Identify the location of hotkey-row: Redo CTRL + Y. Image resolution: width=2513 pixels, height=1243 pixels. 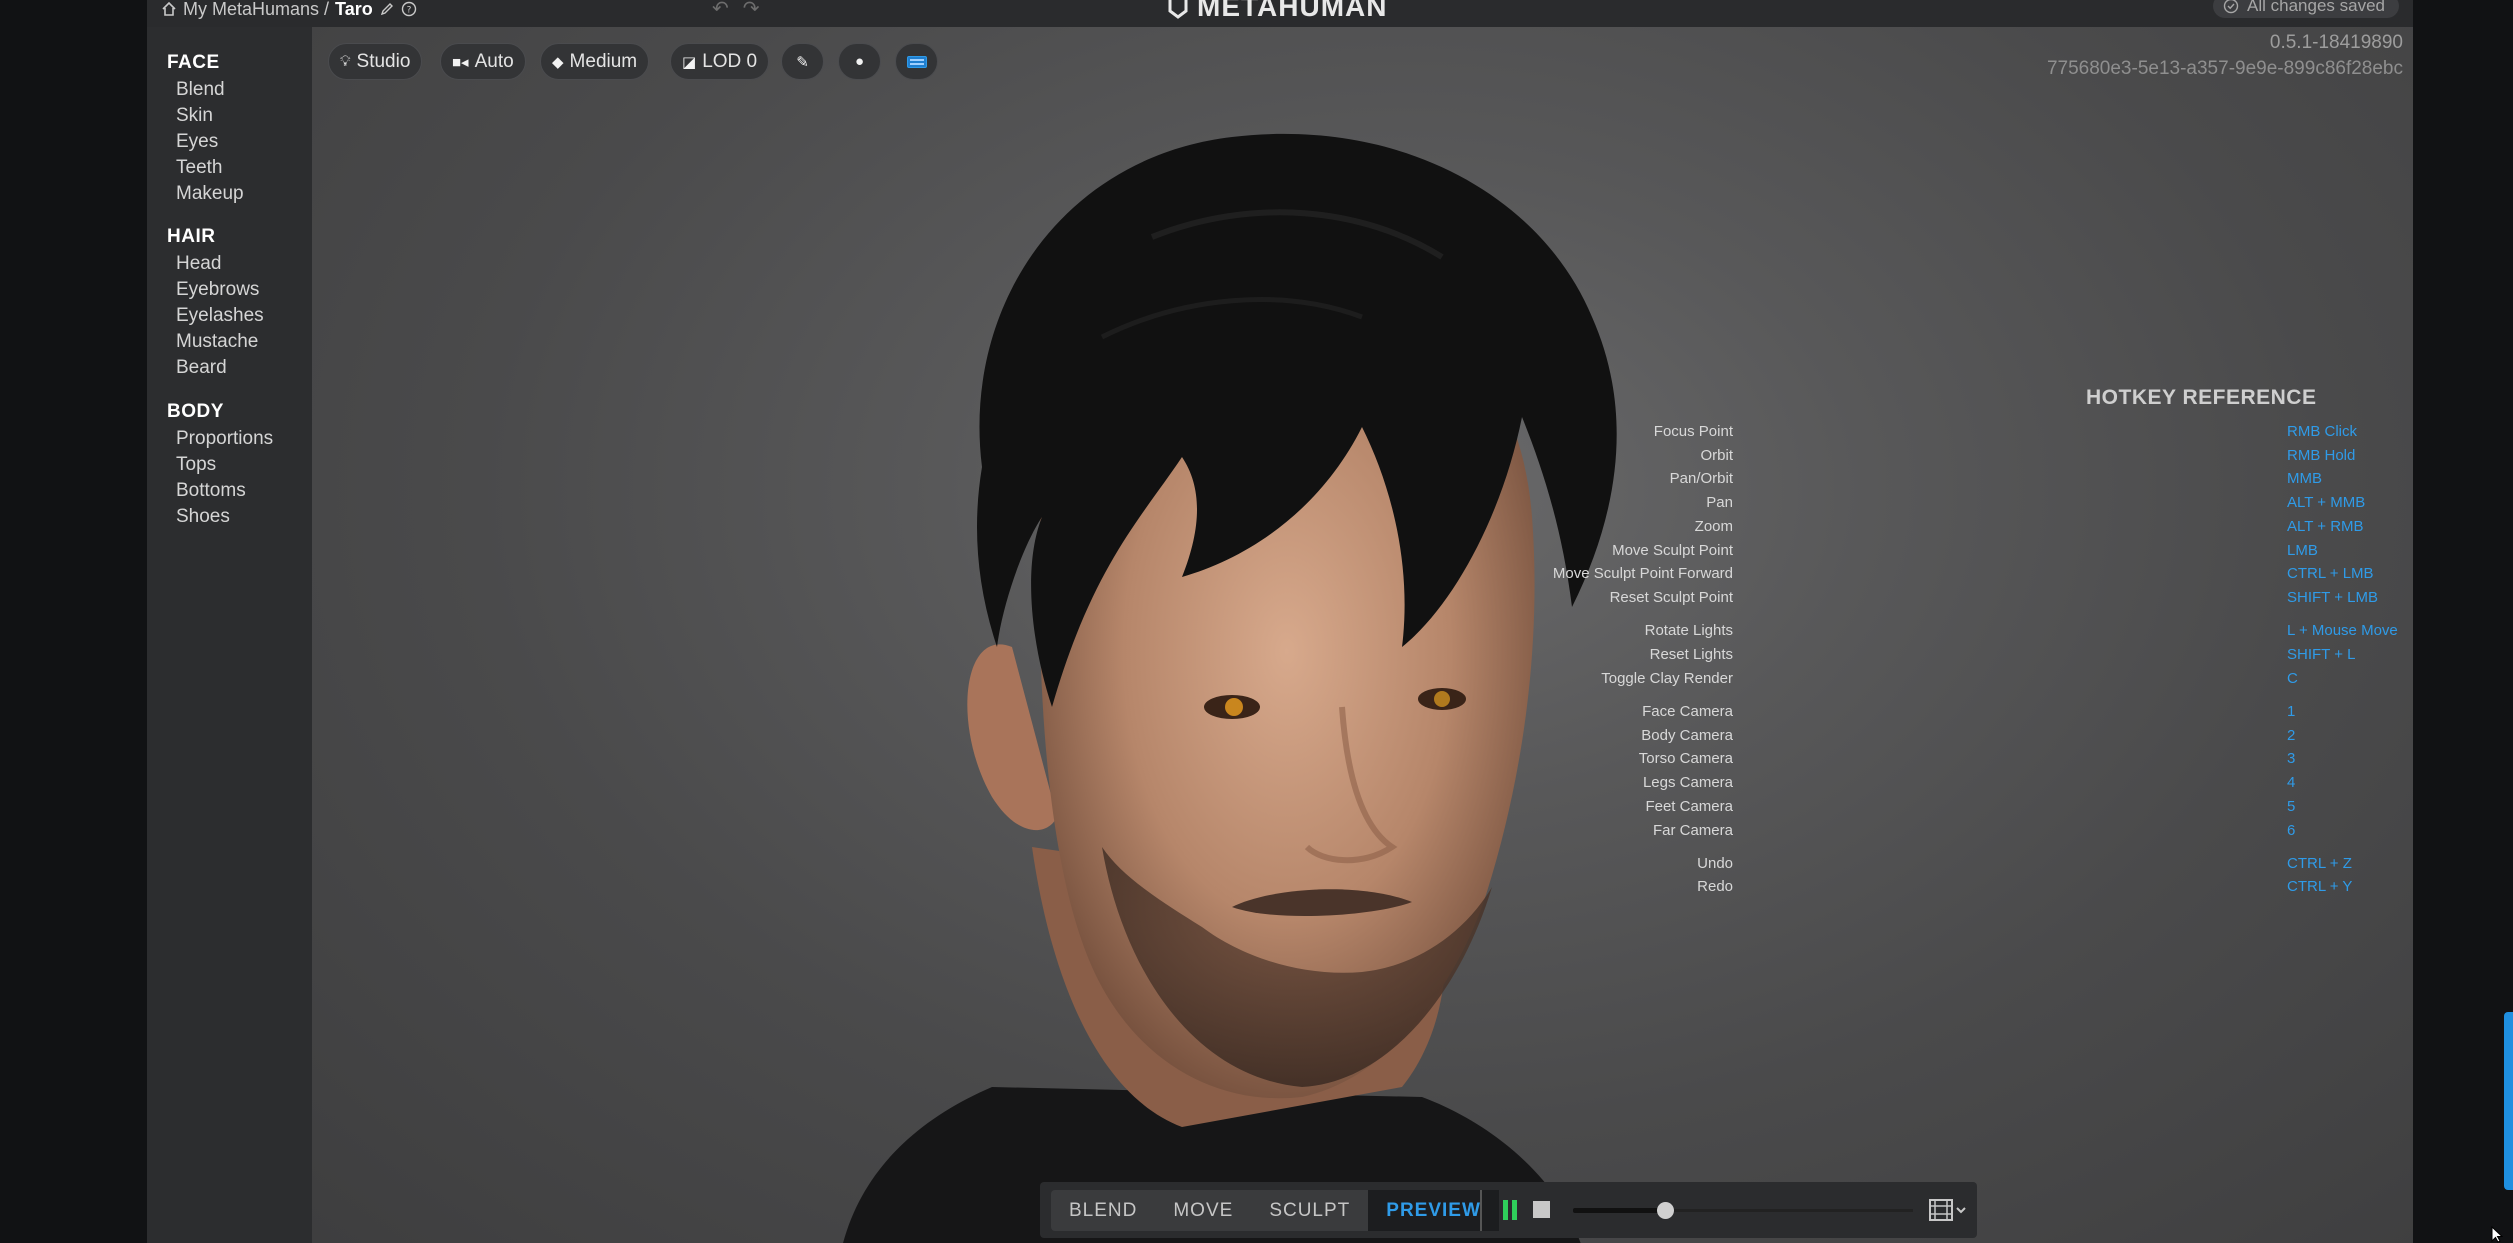
(1362, 888).